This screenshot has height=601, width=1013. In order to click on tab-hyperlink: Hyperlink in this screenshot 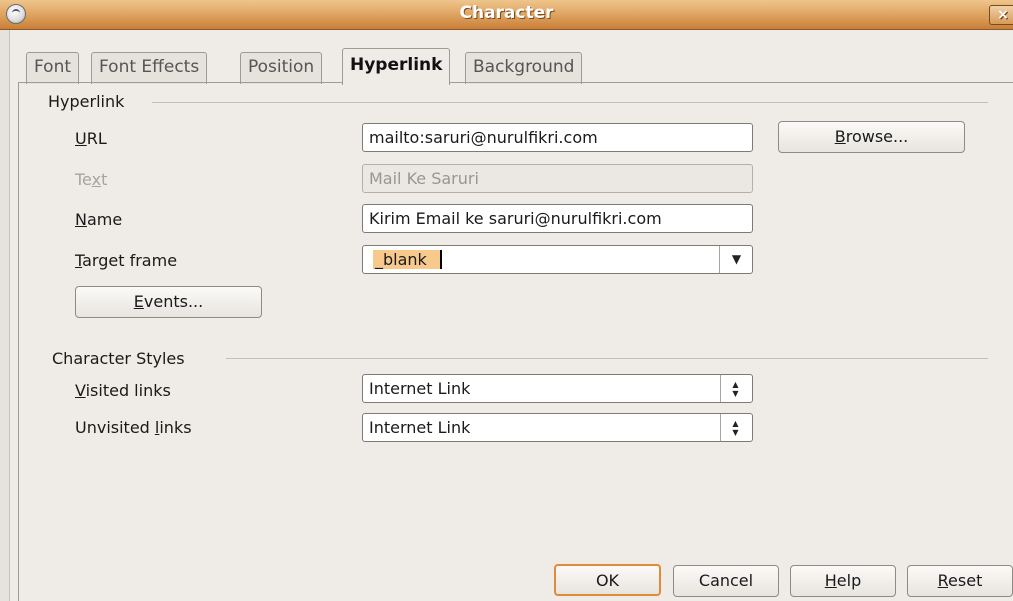, I will do `click(396, 66)`.